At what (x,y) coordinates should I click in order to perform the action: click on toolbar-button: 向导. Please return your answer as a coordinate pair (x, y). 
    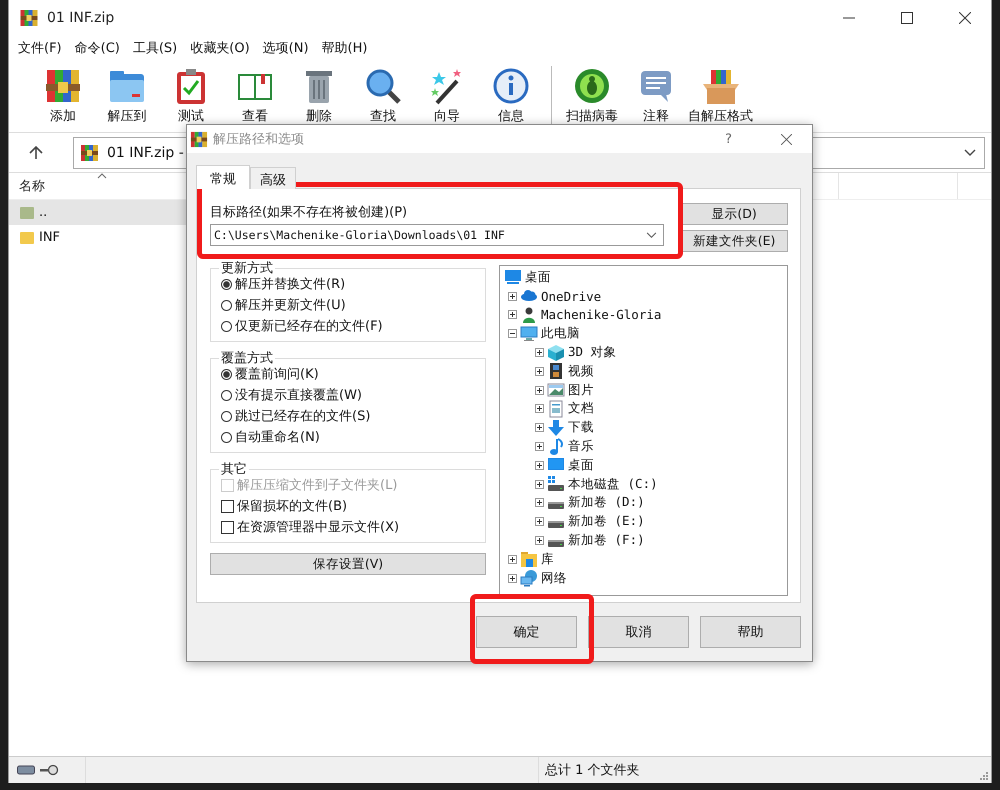
    Looking at the image, I should click on (447, 95).